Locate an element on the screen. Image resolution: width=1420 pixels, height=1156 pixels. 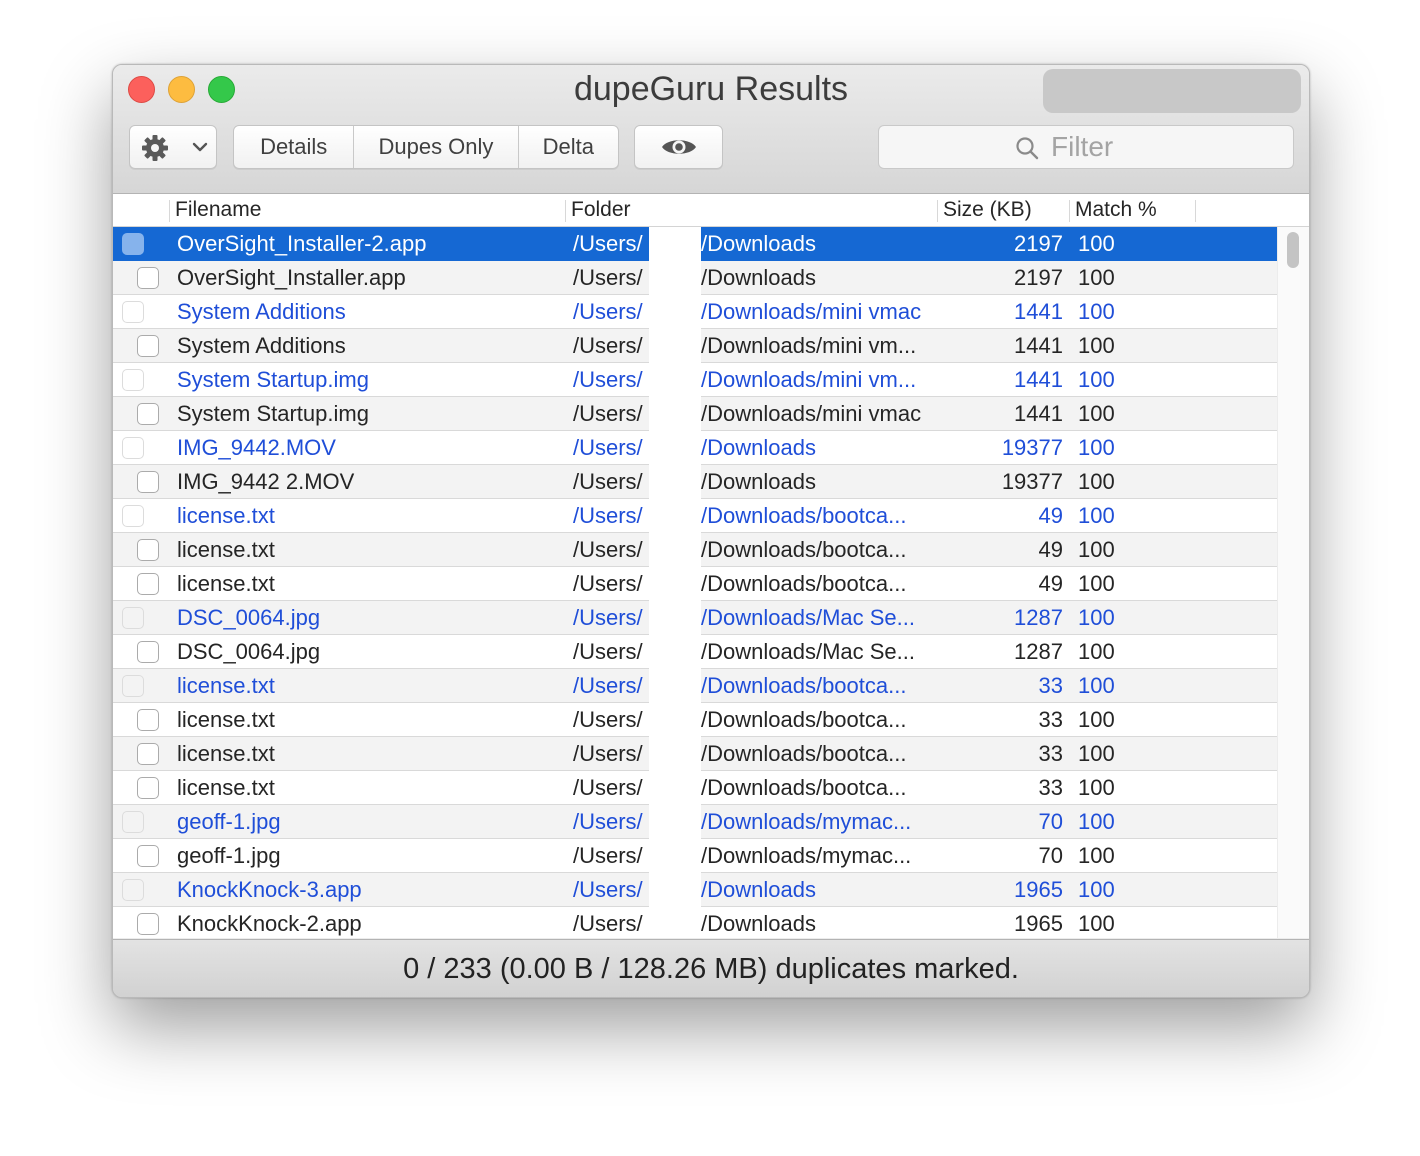
column-header-filename: Filename is located at coordinates (218, 210).